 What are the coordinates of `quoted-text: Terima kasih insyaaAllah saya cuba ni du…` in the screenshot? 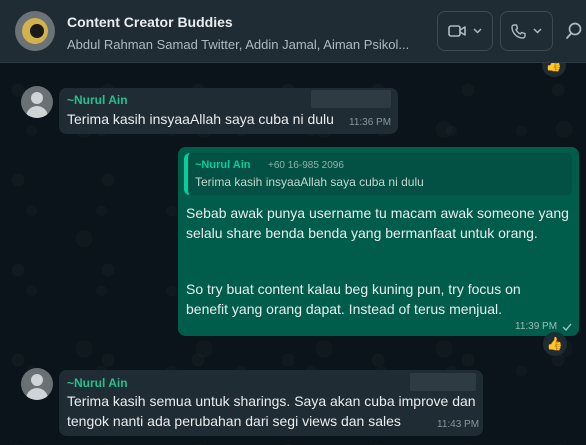 It's located at (309, 182).